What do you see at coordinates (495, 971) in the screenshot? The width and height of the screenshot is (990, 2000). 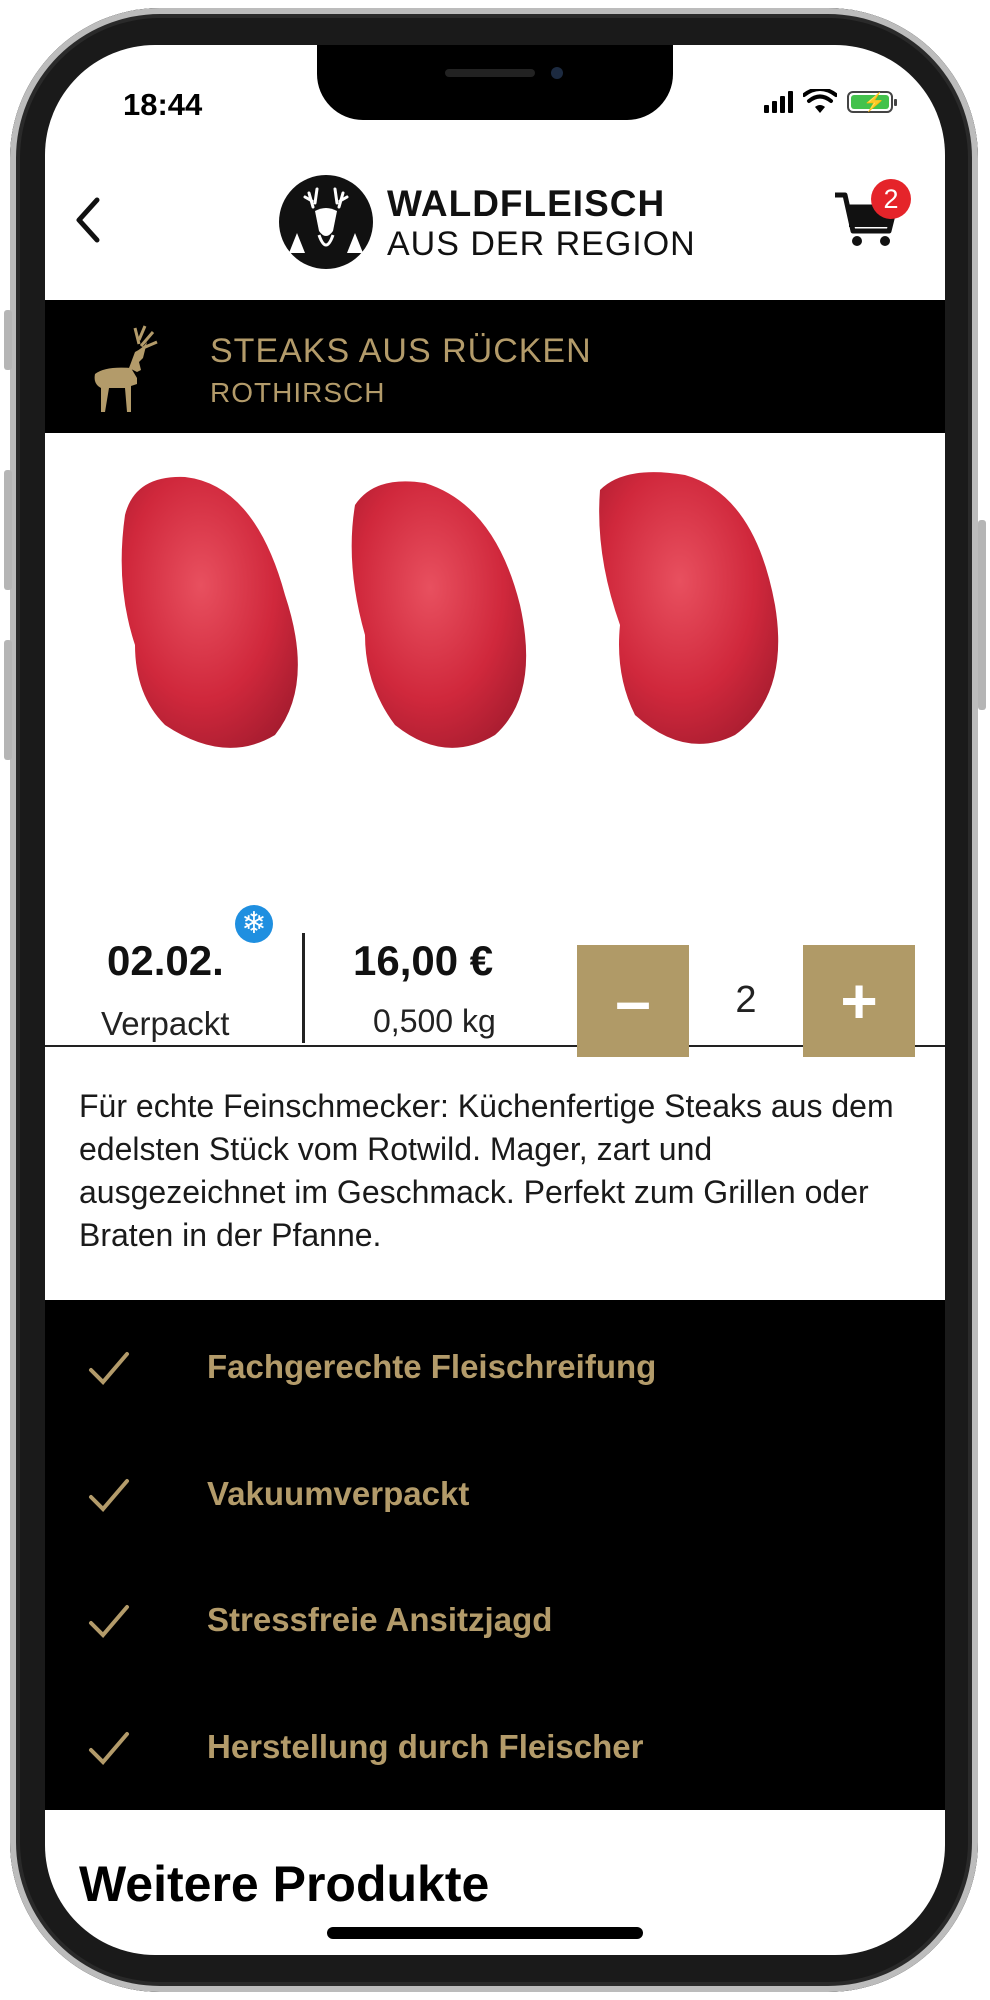 I see `product-info-row: 02.02. ❄ Verpackt 16,00 € 0,500 kg – 2 +` at bounding box center [495, 971].